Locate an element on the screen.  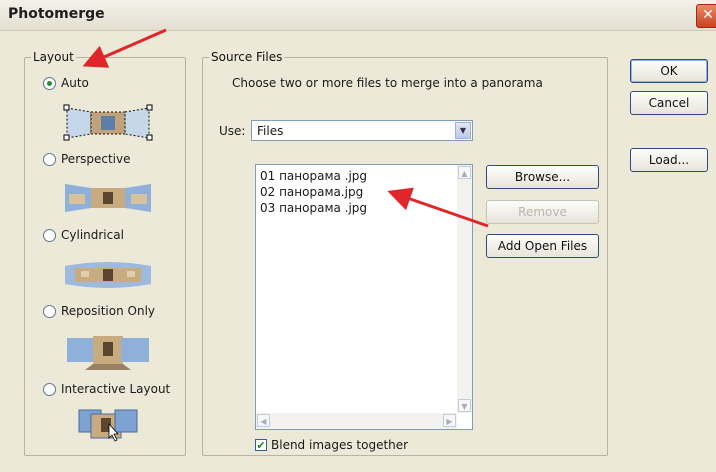
source-legend: Source Files is located at coordinates (247, 57).